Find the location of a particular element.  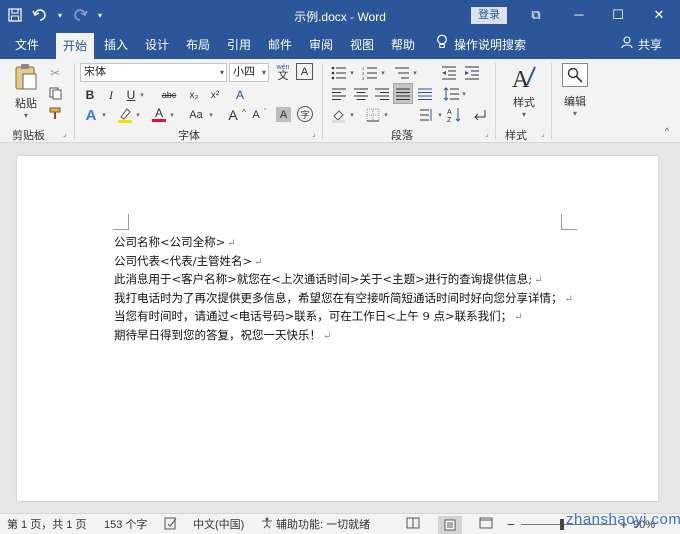

document-paragraph: 期待早日得到您的答复，祝您一天快乐！ ↵ is located at coordinates (354, 336).